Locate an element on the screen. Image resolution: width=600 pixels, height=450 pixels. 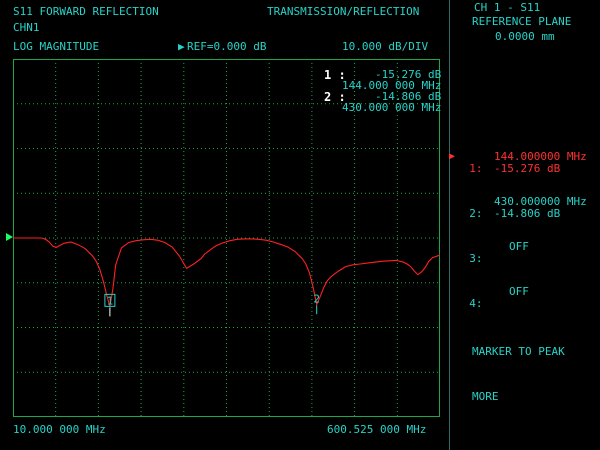
ref-arrow-icon: ▶ is located at coordinates (181, 46).